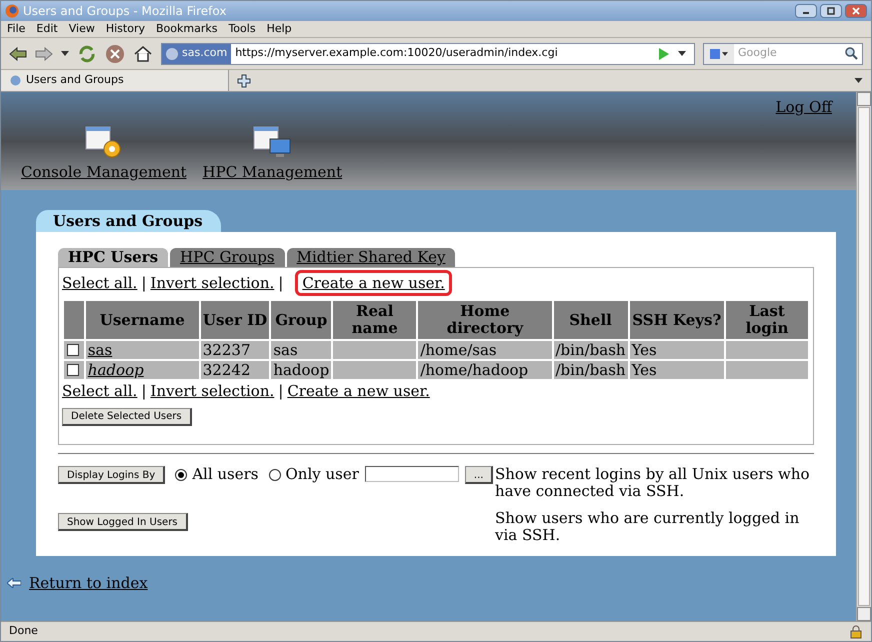 This screenshot has width=872, height=642. Describe the element at coordinates (789, 53) in the screenshot. I see `search-input: Google` at that location.